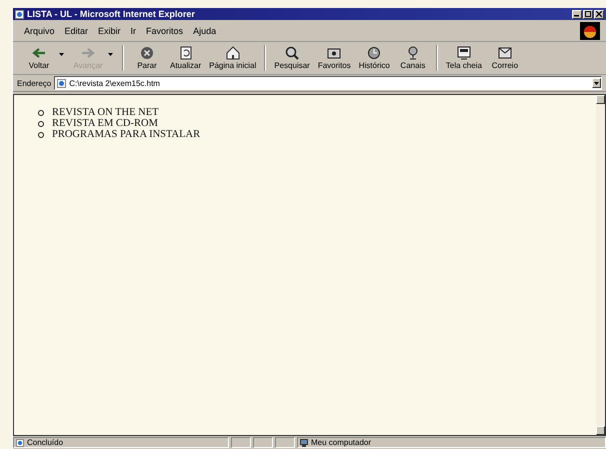  Describe the element at coordinates (232, 53) in the screenshot. I see `home-icon` at that location.